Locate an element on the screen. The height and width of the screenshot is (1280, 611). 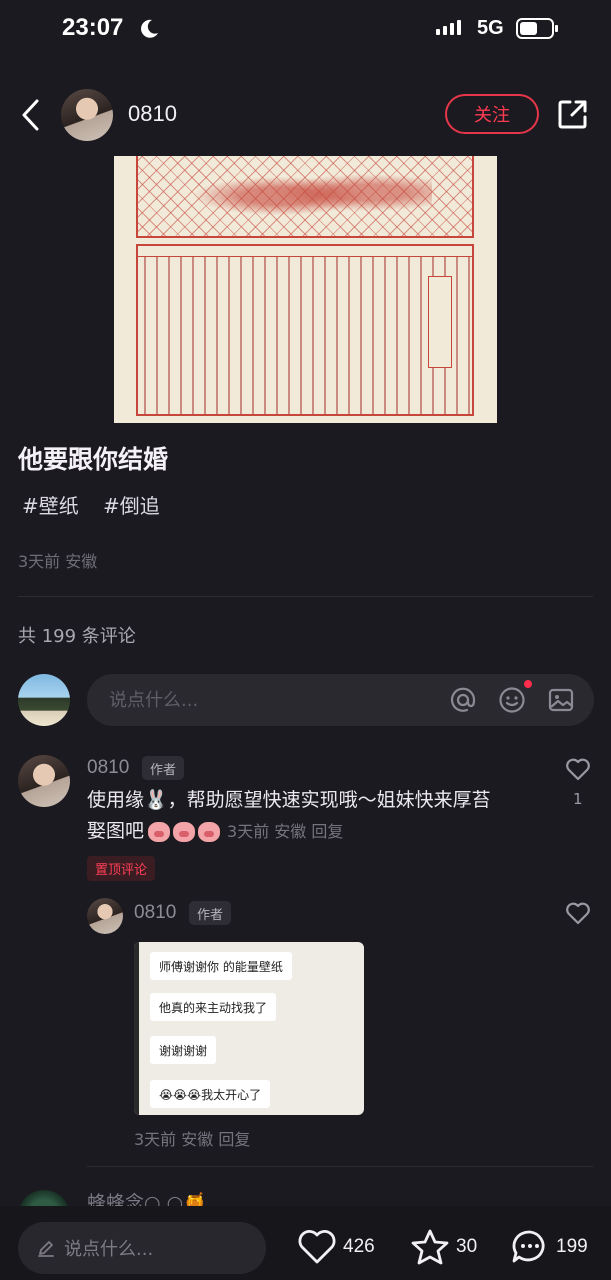
moon-icon is located at coordinates (149, 28).